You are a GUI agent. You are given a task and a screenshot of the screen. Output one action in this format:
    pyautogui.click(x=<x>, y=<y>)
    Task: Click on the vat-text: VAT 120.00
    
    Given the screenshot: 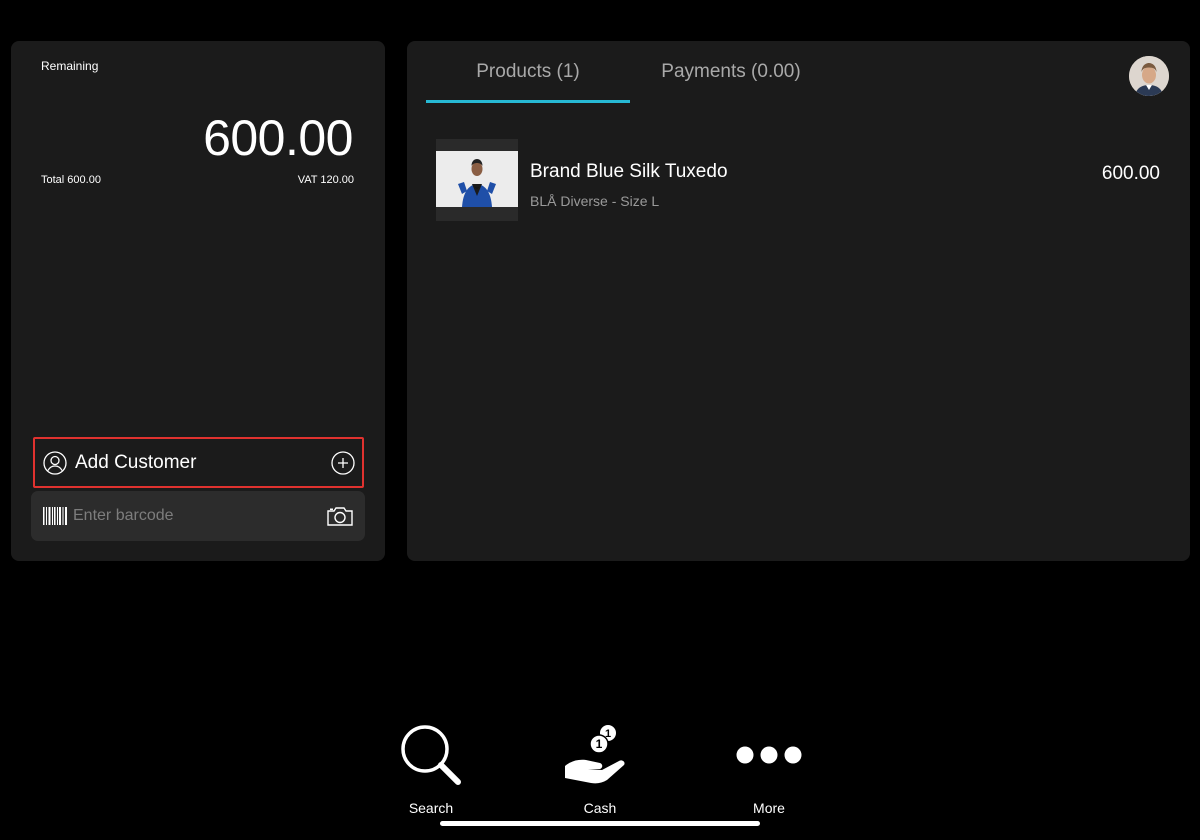 What is the action you would take?
    pyautogui.click(x=325, y=180)
    